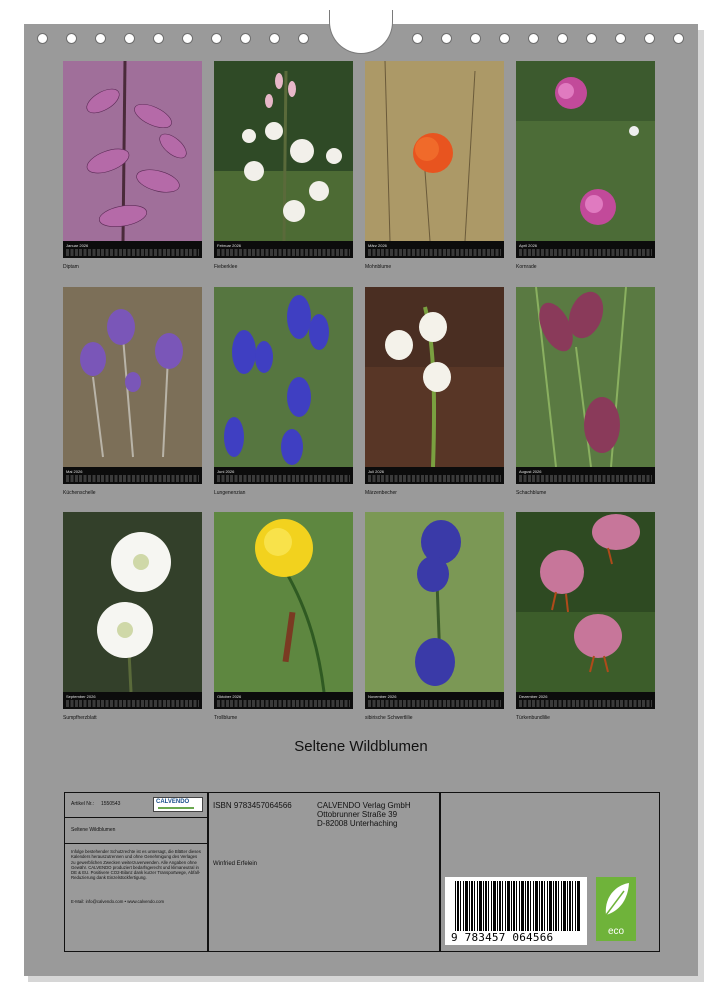  I want to click on barcode-bars, so click(518, 906).